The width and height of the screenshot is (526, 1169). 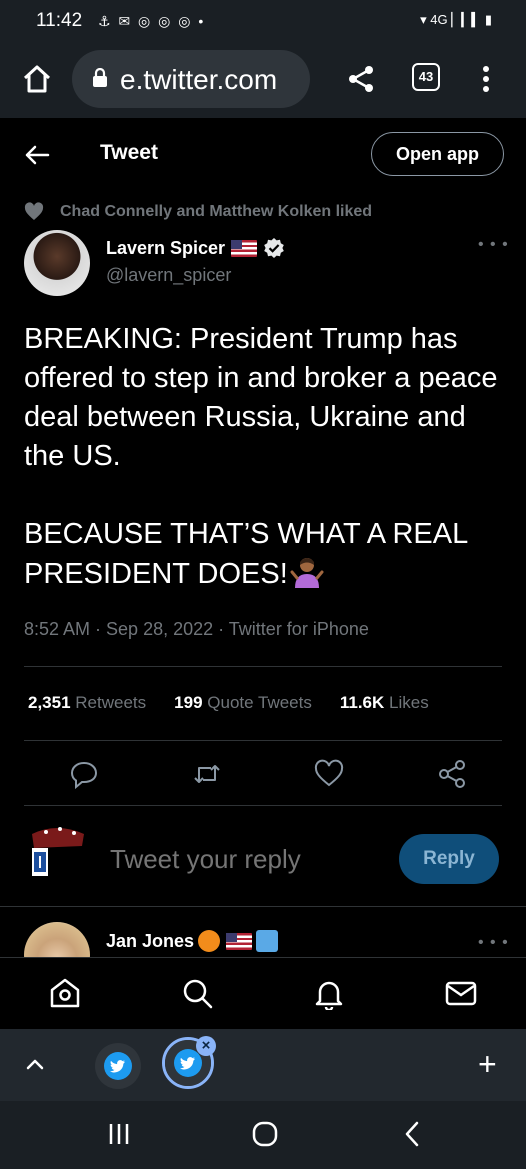 What do you see at coordinates (267, 941) in the screenshot?
I see `rocket-emoji-icon` at bounding box center [267, 941].